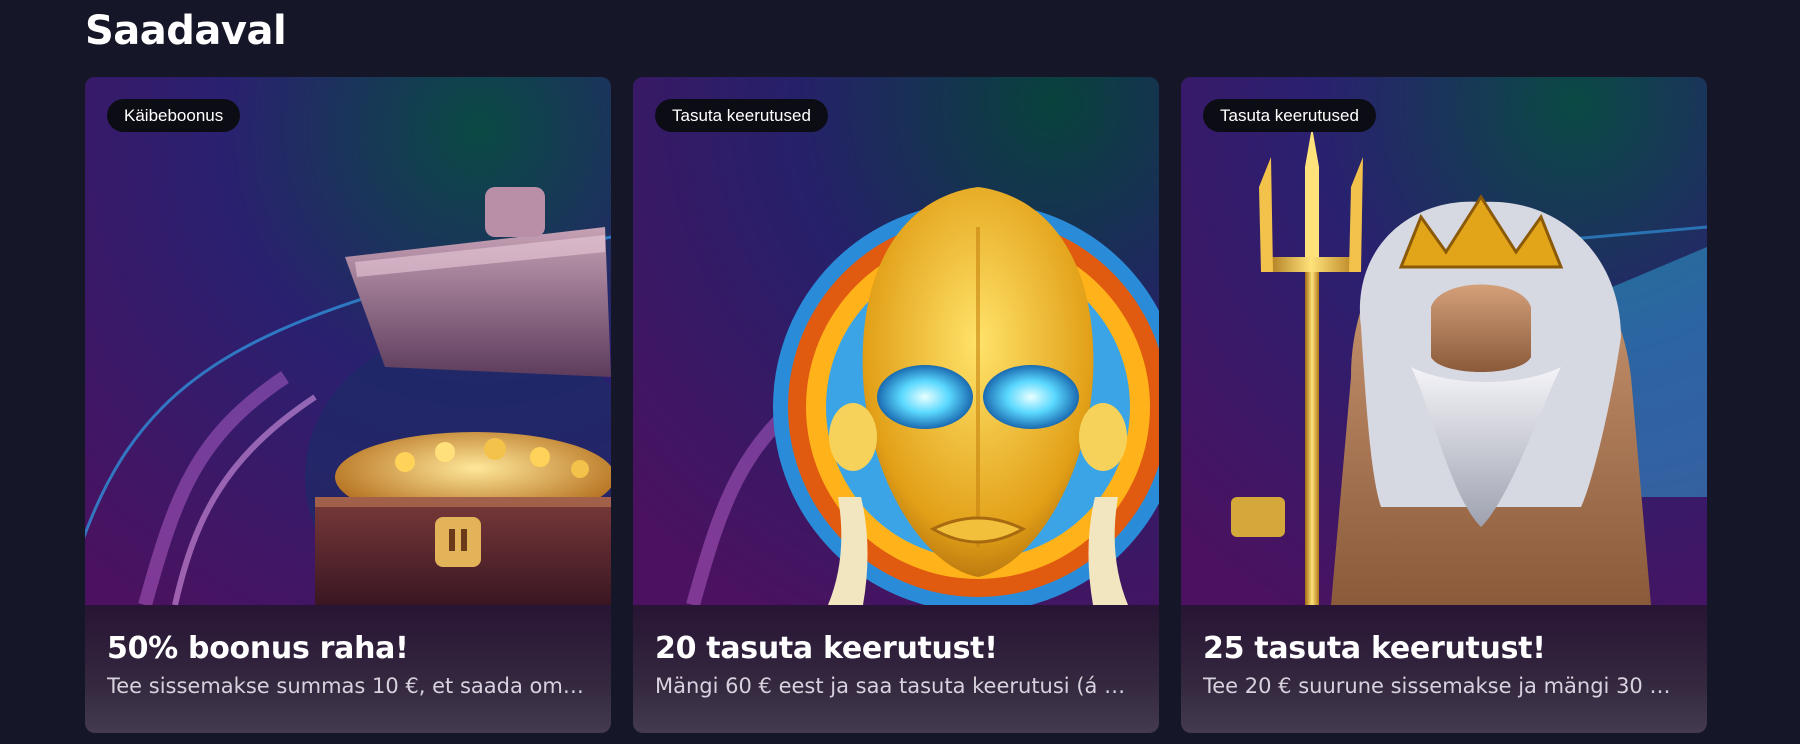  What do you see at coordinates (258, 648) in the screenshot?
I see `promo-title: 50% boonus raha!` at bounding box center [258, 648].